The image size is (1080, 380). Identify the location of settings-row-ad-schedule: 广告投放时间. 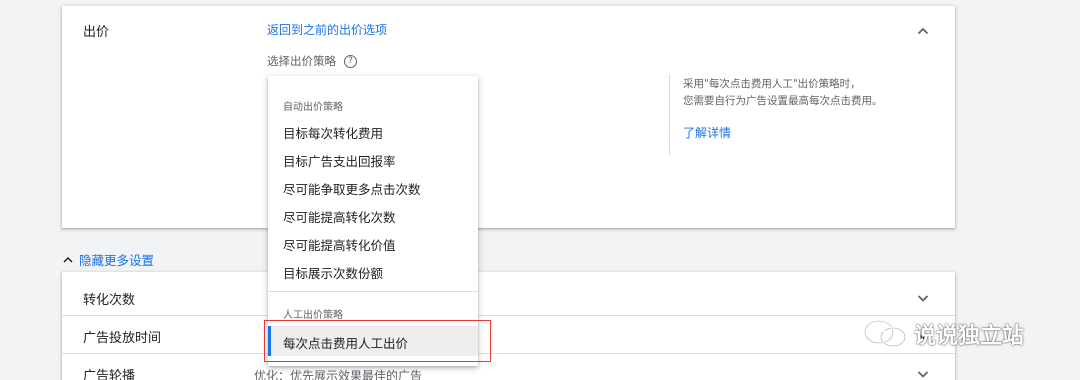
(508, 335).